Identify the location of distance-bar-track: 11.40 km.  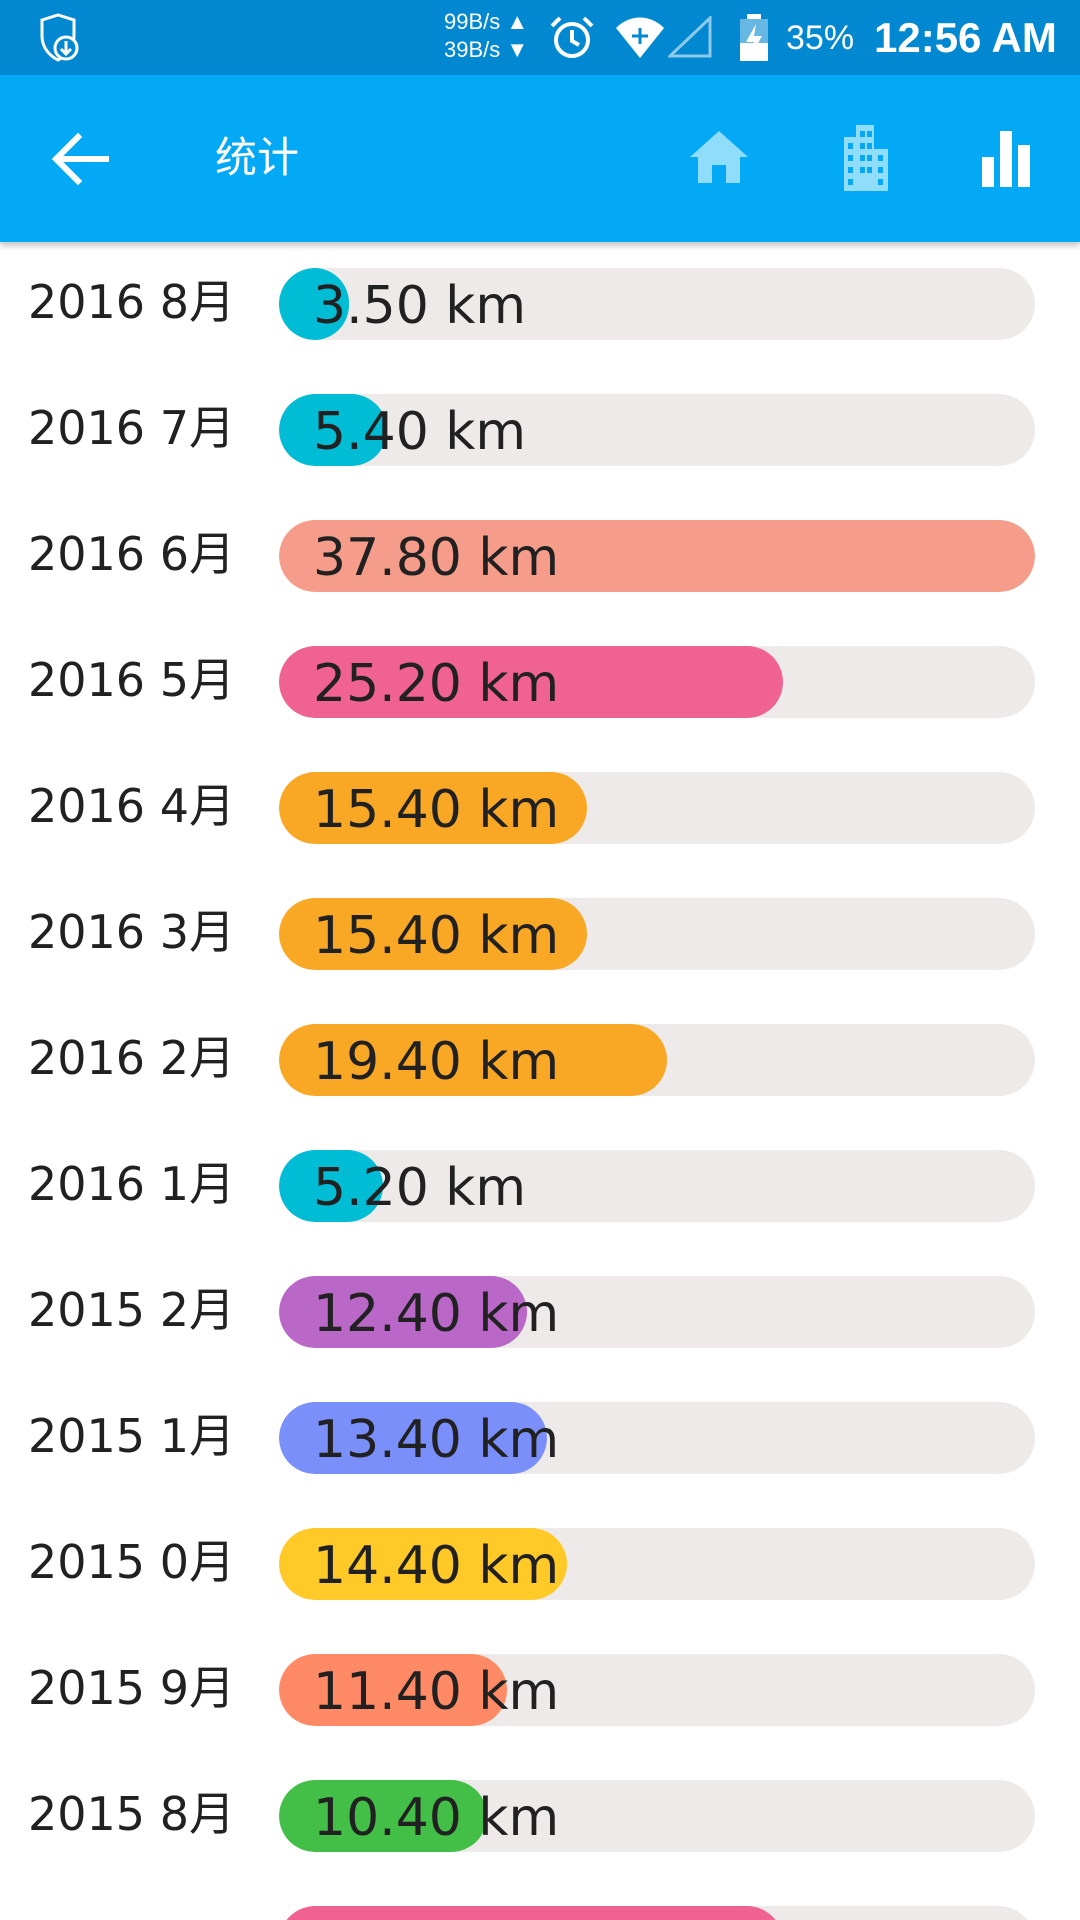
(657, 1690).